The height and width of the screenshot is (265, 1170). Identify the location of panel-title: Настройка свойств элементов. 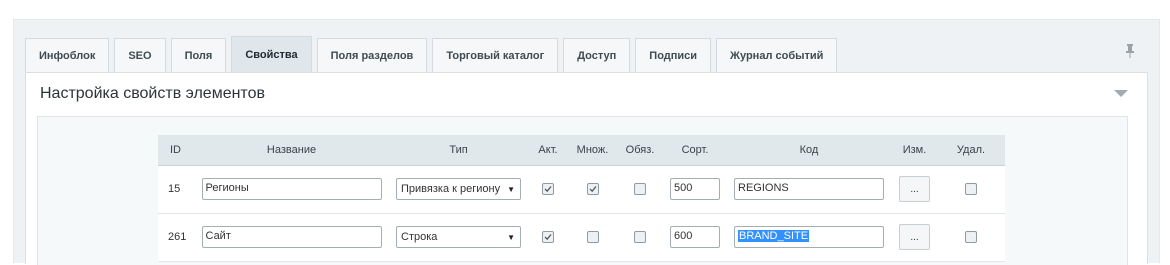
(152, 93).